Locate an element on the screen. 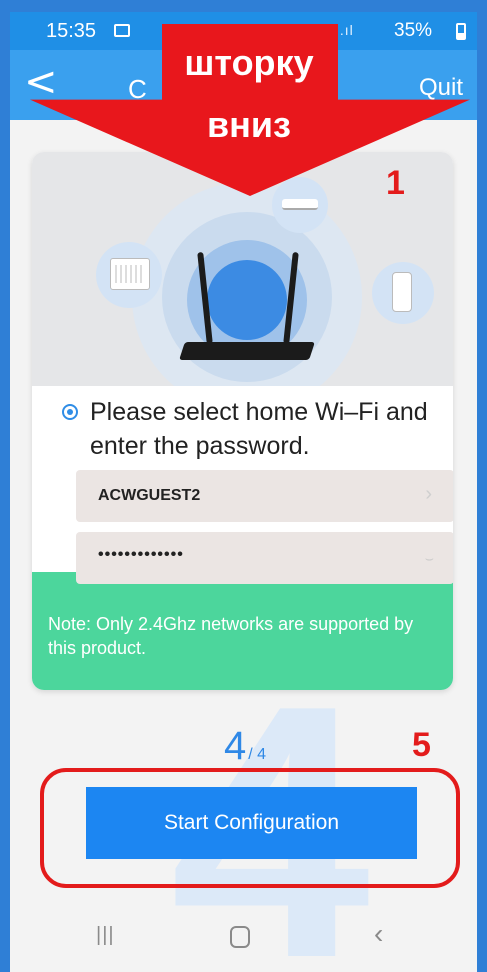 This screenshot has height=972, width=487. step-indicator: 4/ 4 is located at coordinates (245, 746).